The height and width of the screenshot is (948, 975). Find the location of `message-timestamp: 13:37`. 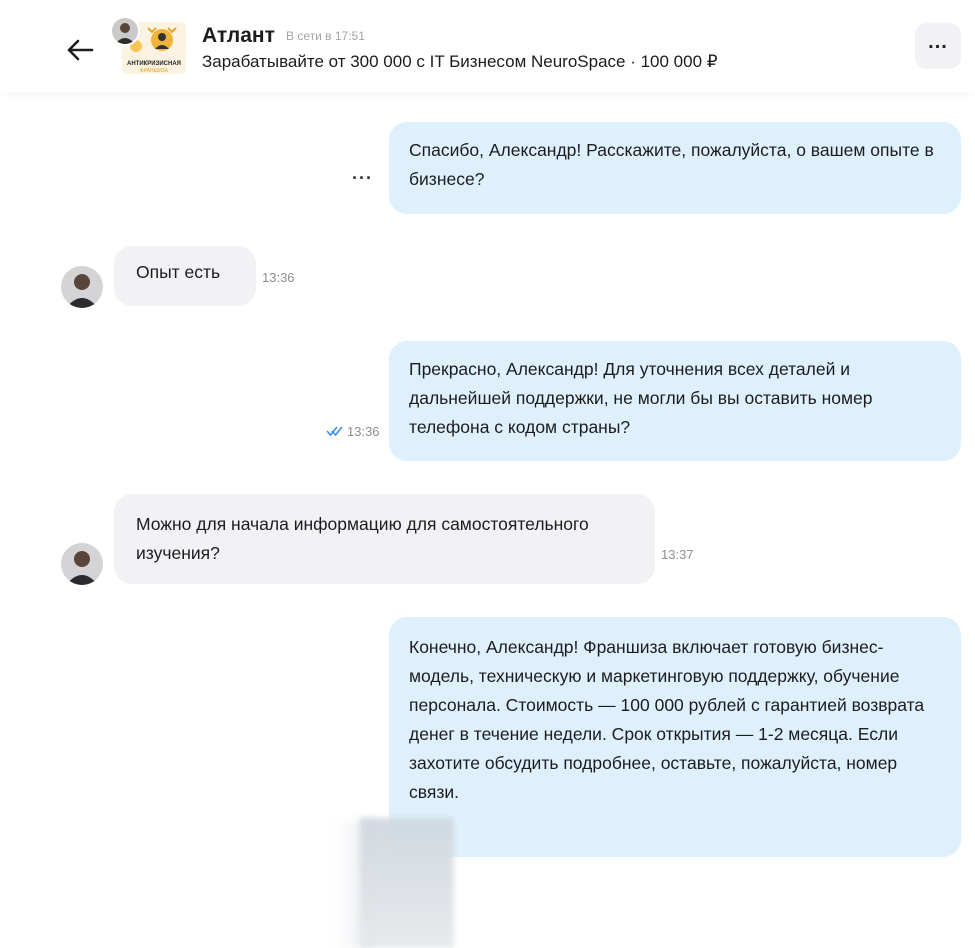

message-timestamp: 13:37 is located at coordinates (677, 554).